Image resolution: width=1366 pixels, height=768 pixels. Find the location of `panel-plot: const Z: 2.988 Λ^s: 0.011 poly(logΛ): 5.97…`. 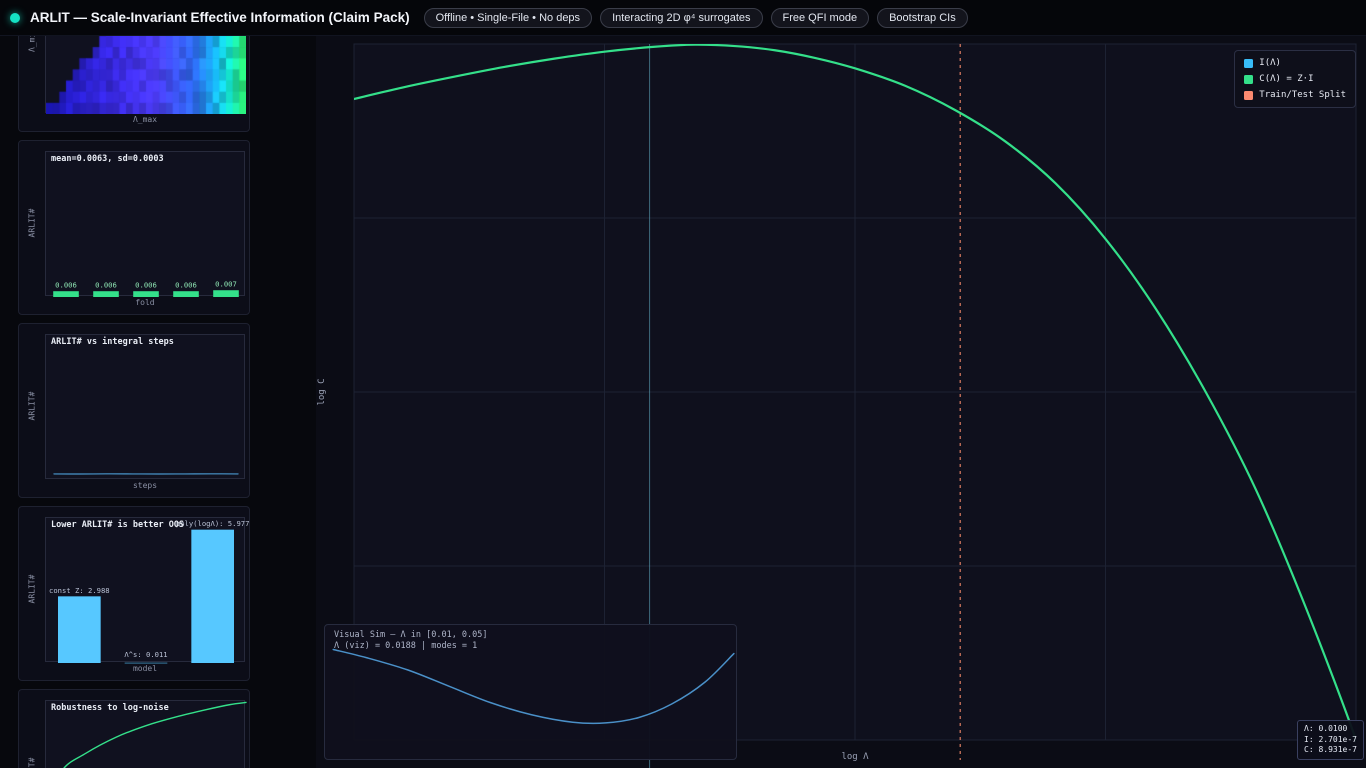

panel-plot: const Z: 2.988 Λ^s: 0.011 poly(logΛ): 5.97… is located at coordinates (147, 590).